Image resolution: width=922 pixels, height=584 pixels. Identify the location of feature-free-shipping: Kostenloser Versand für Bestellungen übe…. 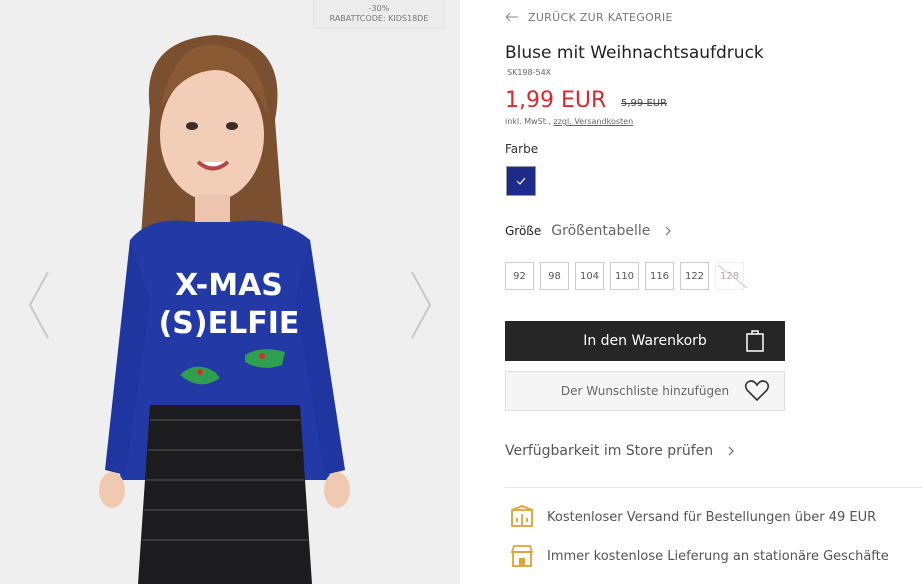
(692, 517).